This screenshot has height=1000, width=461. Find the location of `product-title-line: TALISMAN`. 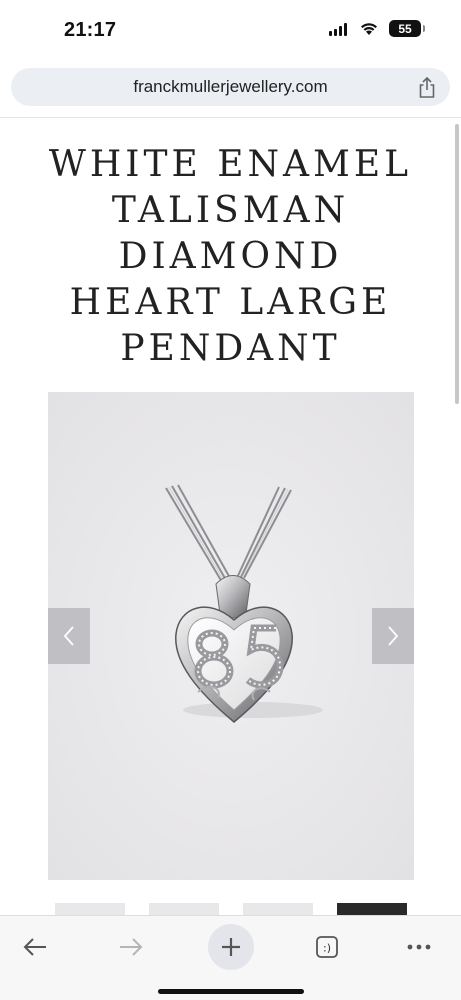

product-title-line: TALISMAN is located at coordinates (230, 210).